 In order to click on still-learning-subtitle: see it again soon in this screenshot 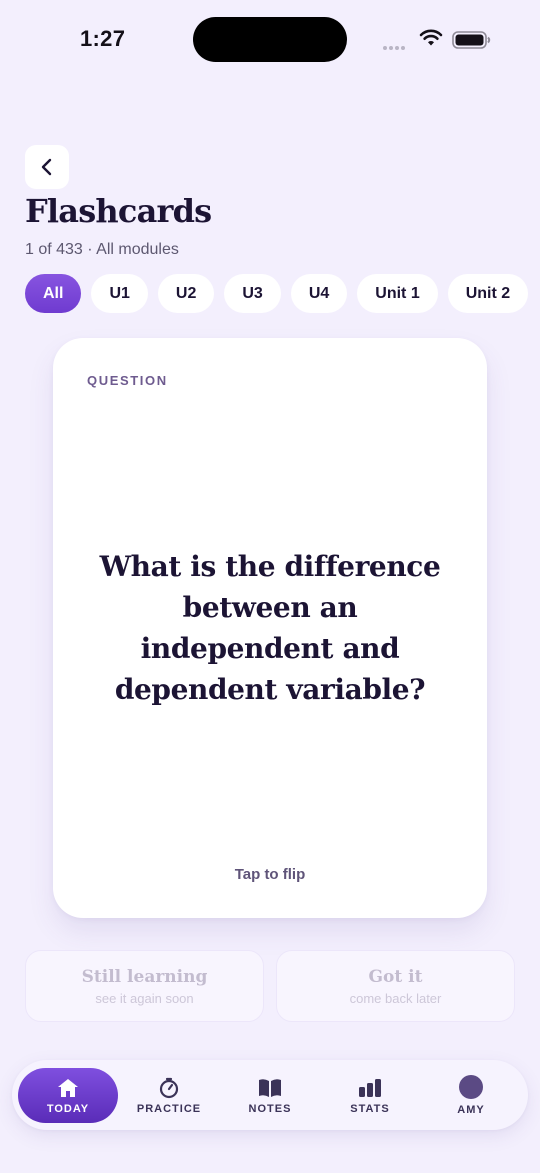, I will do `click(144, 998)`.